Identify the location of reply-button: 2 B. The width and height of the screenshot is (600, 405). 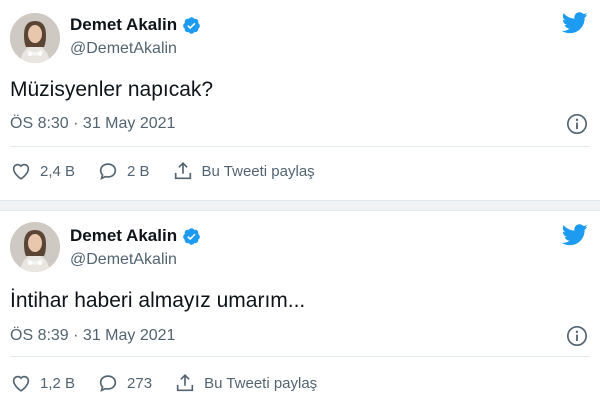
(123, 171).